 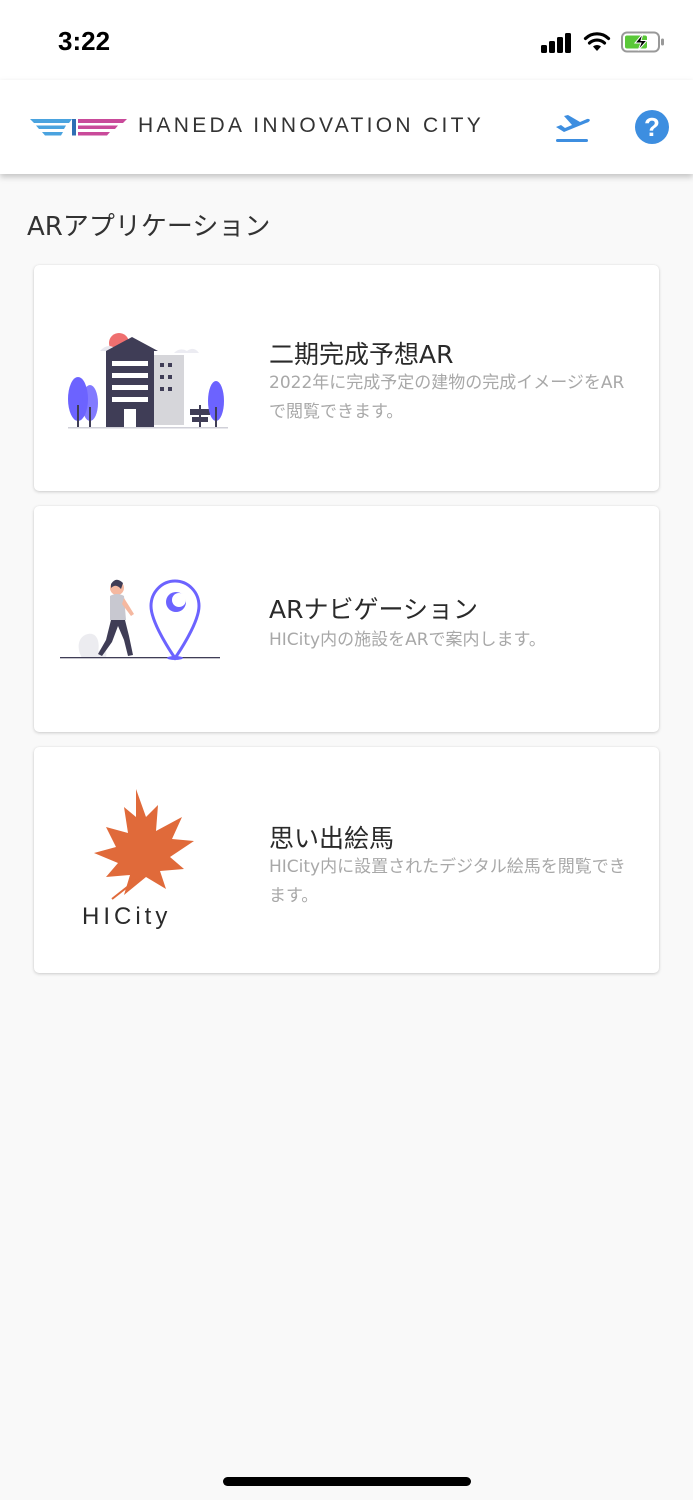 I want to click on card-description: 2022年に完成予定の建物の完成イメージをARで閲覧できます。, so click(x=447, y=397).